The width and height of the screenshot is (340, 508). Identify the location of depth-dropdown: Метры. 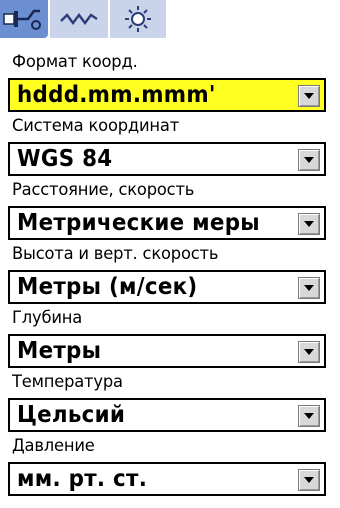
(167, 351).